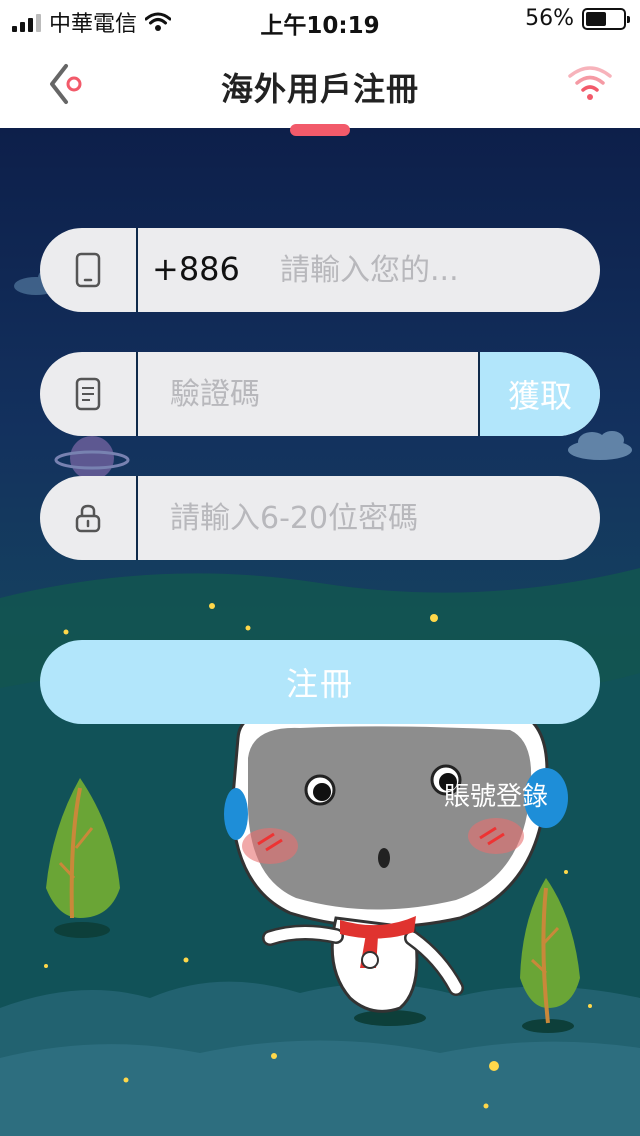 The width and height of the screenshot is (640, 1136). What do you see at coordinates (600, 445) in the screenshot?
I see `cloud-right` at bounding box center [600, 445].